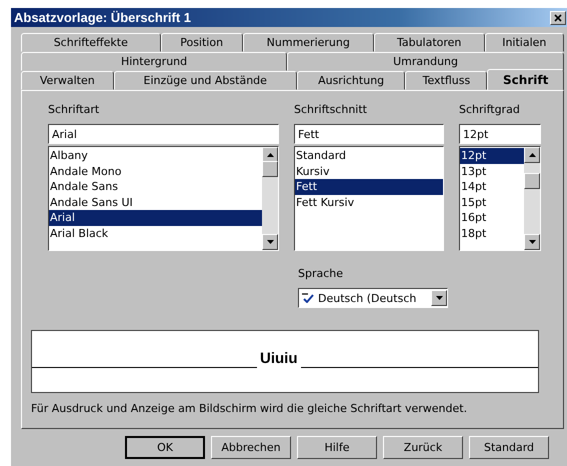 Image resolution: width=567 pixels, height=466 pixels. Describe the element at coordinates (163, 134) in the screenshot. I see `text-field: Arial` at that location.